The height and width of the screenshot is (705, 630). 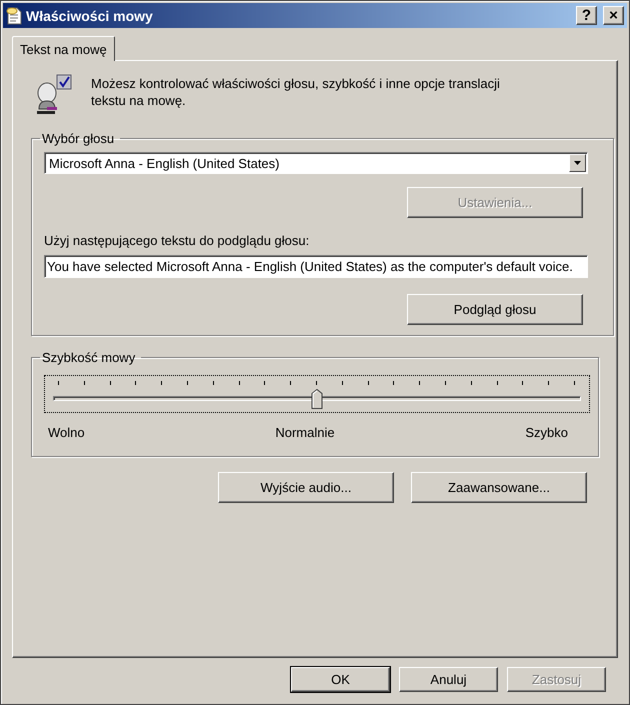 I want to click on intro-text: Możesz kontrolować właściwości głosu, szybkość i inne opcje translacji tekstu na mowę., so click(x=296, y=92).